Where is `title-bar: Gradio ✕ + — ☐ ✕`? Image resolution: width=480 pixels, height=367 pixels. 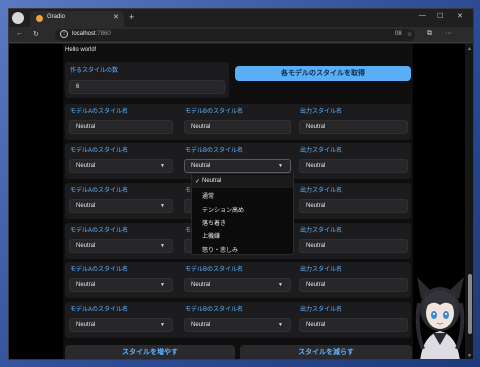 title-bar: Gradio ✕ + — ☐ ✕ is located at coordinates (241, 18).